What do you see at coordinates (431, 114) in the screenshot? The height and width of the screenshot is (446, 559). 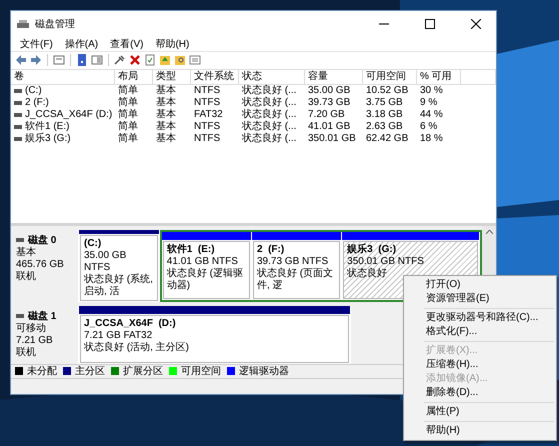 I see `table-cell-text: 44 %` at bounding box center [431, 114].